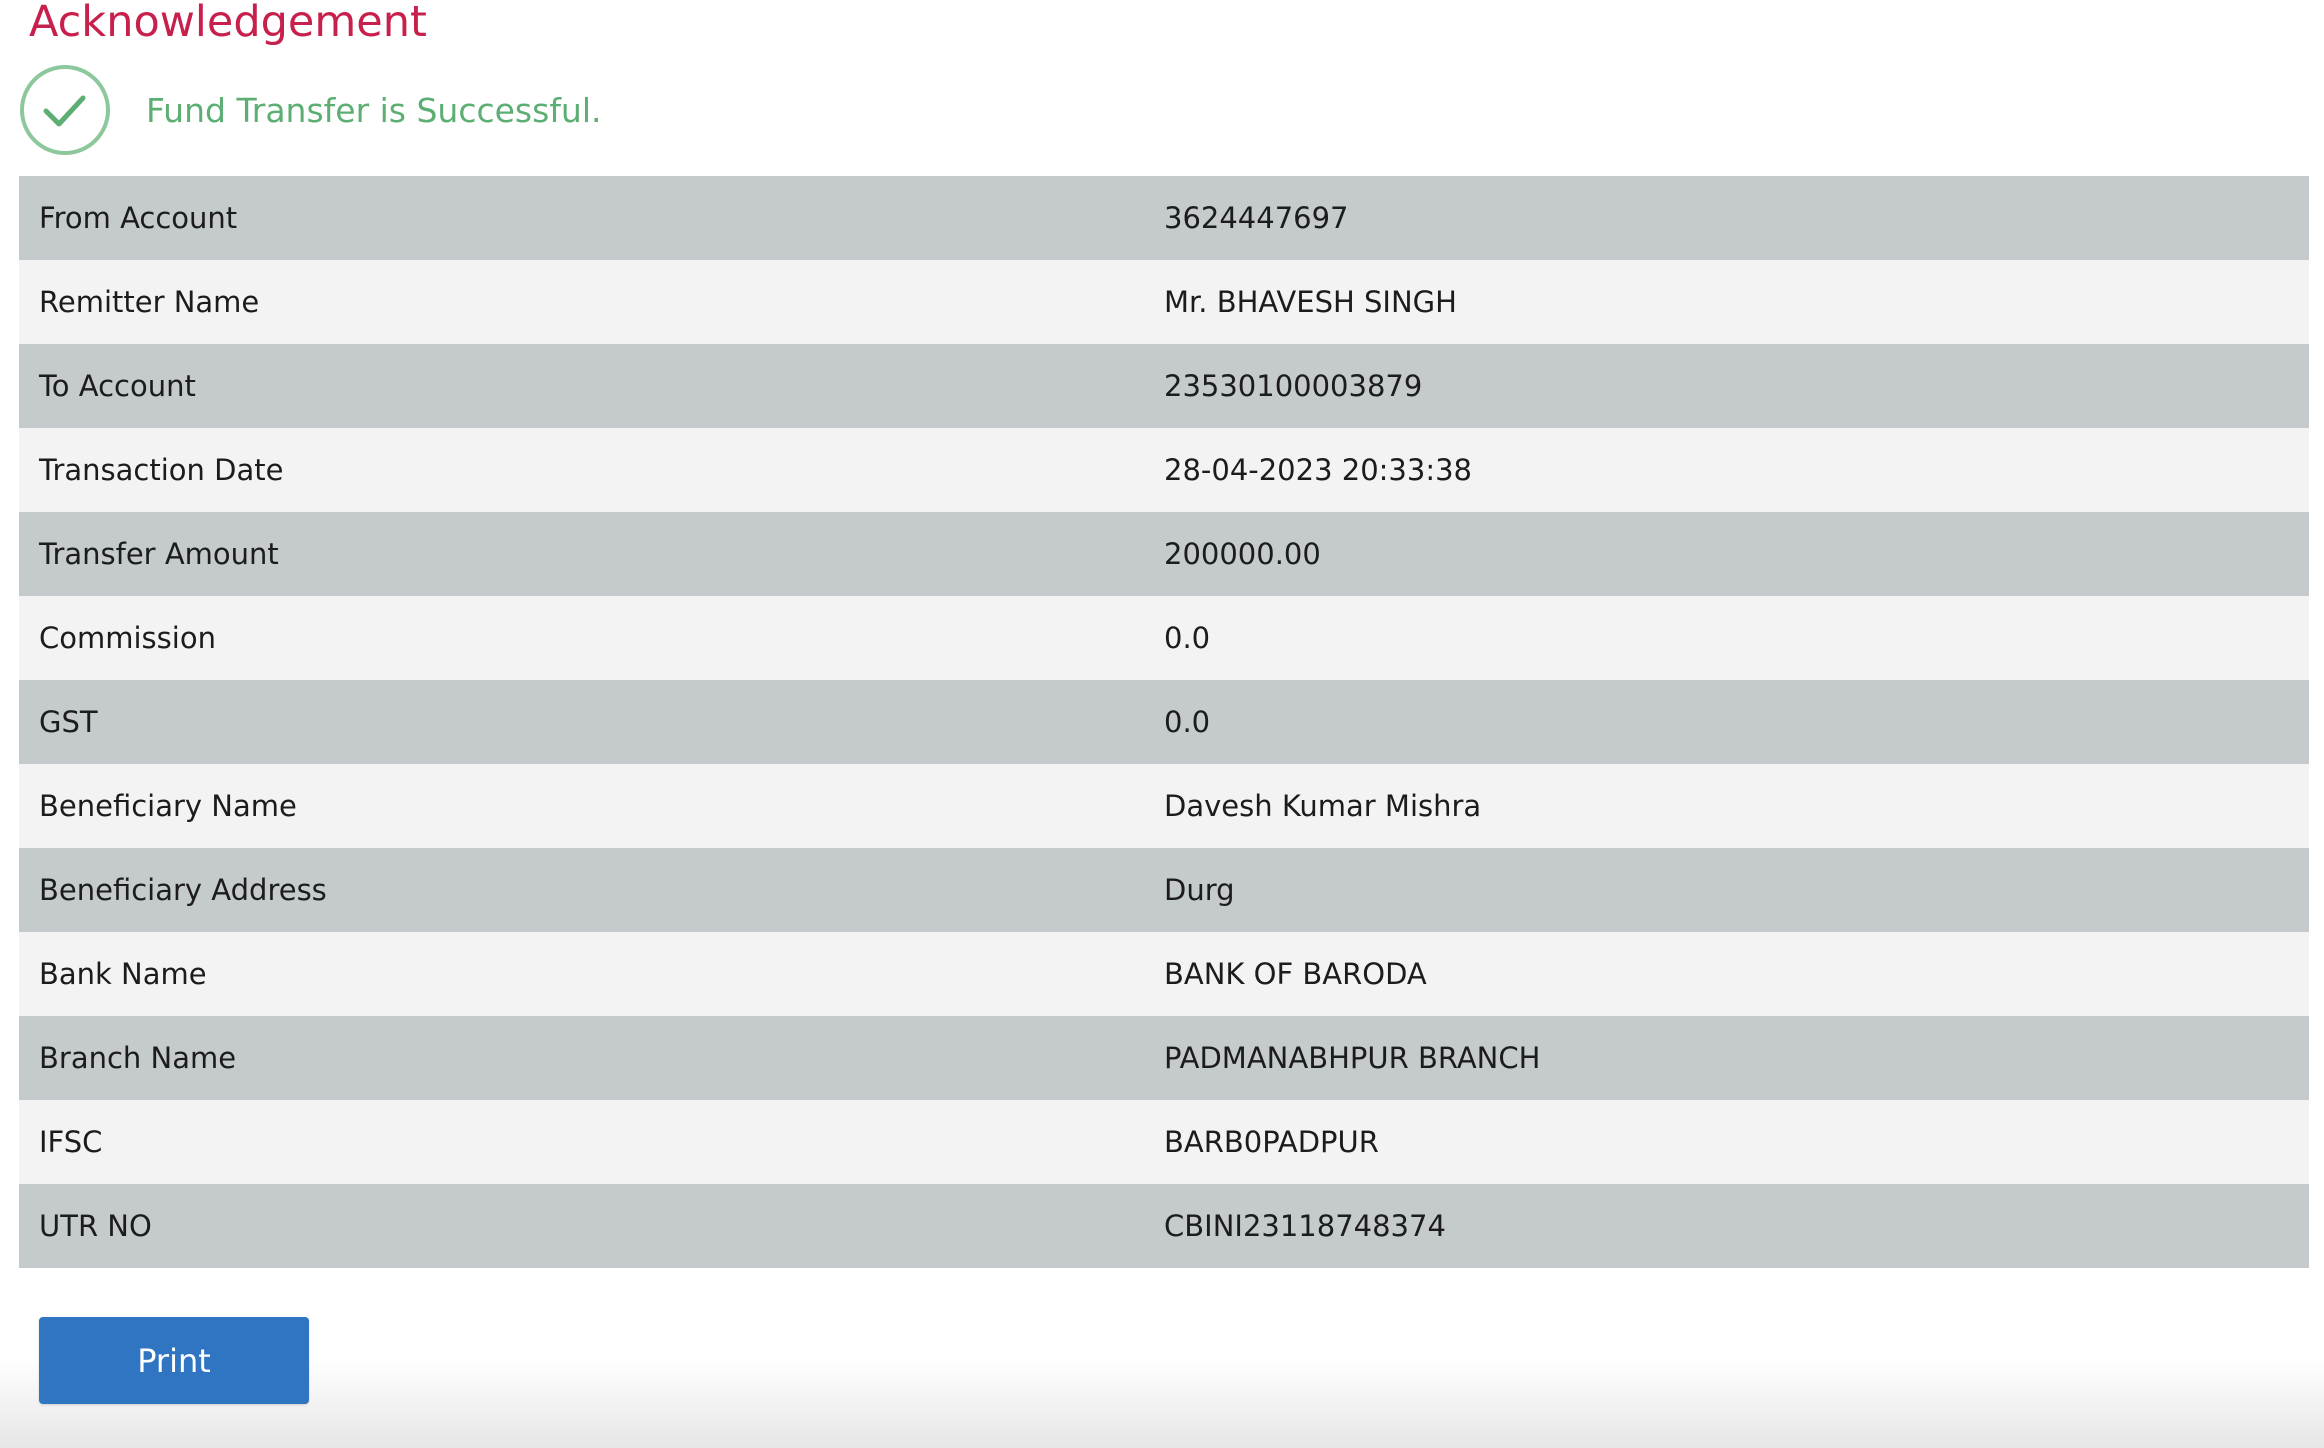 This screenshot has height=1448, width=2324. I want to click on detail-row-commission: Commission 0.0, so click(1164, 638).